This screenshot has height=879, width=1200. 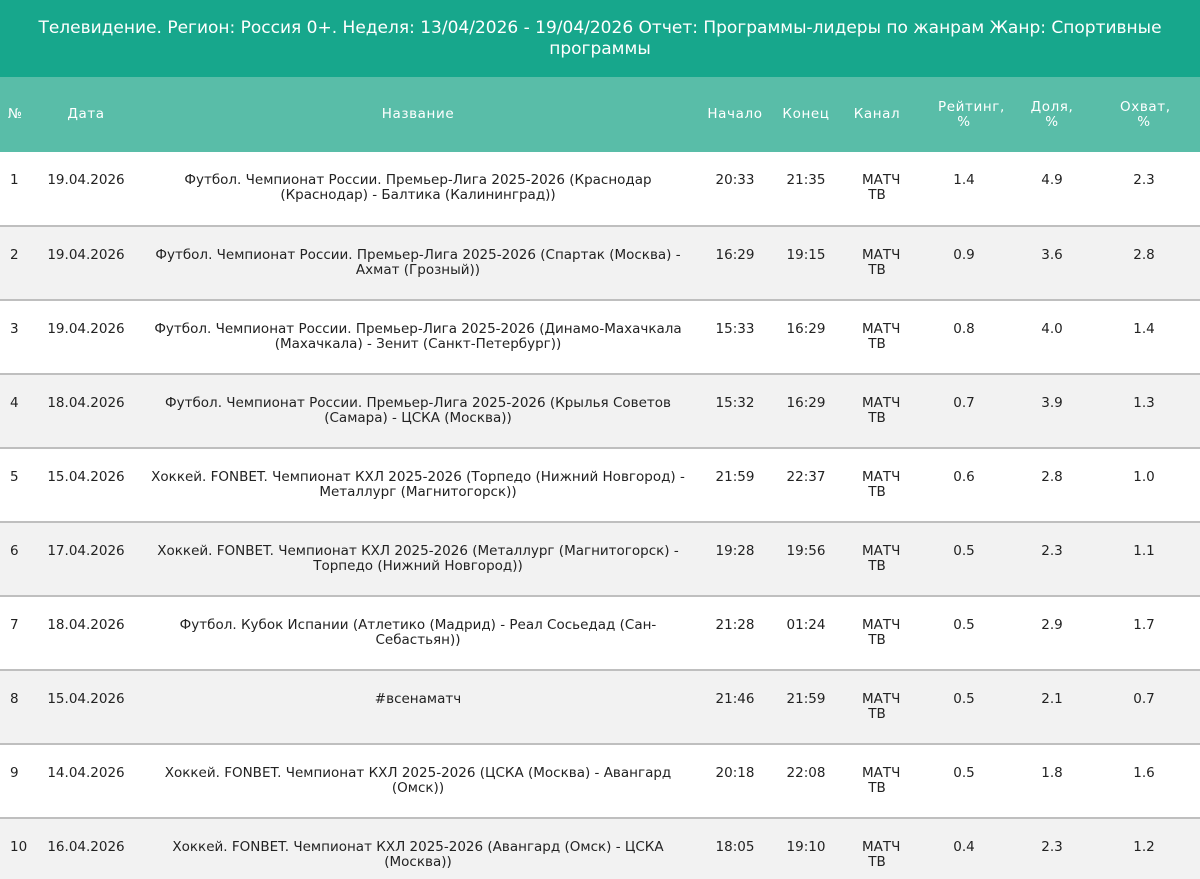 What do you see at coordinates (1144, 180) in the screenshot?
I see `cell-reach: 2.3` at bounding box center [1144, 180].